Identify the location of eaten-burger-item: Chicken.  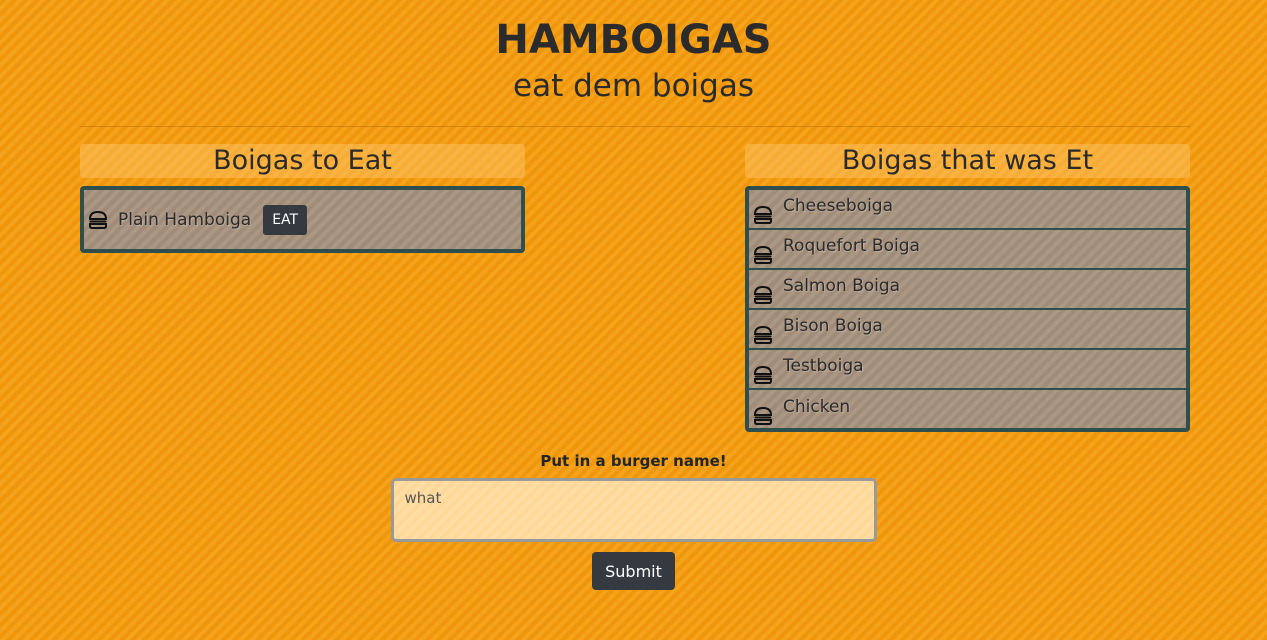
(967, 410).